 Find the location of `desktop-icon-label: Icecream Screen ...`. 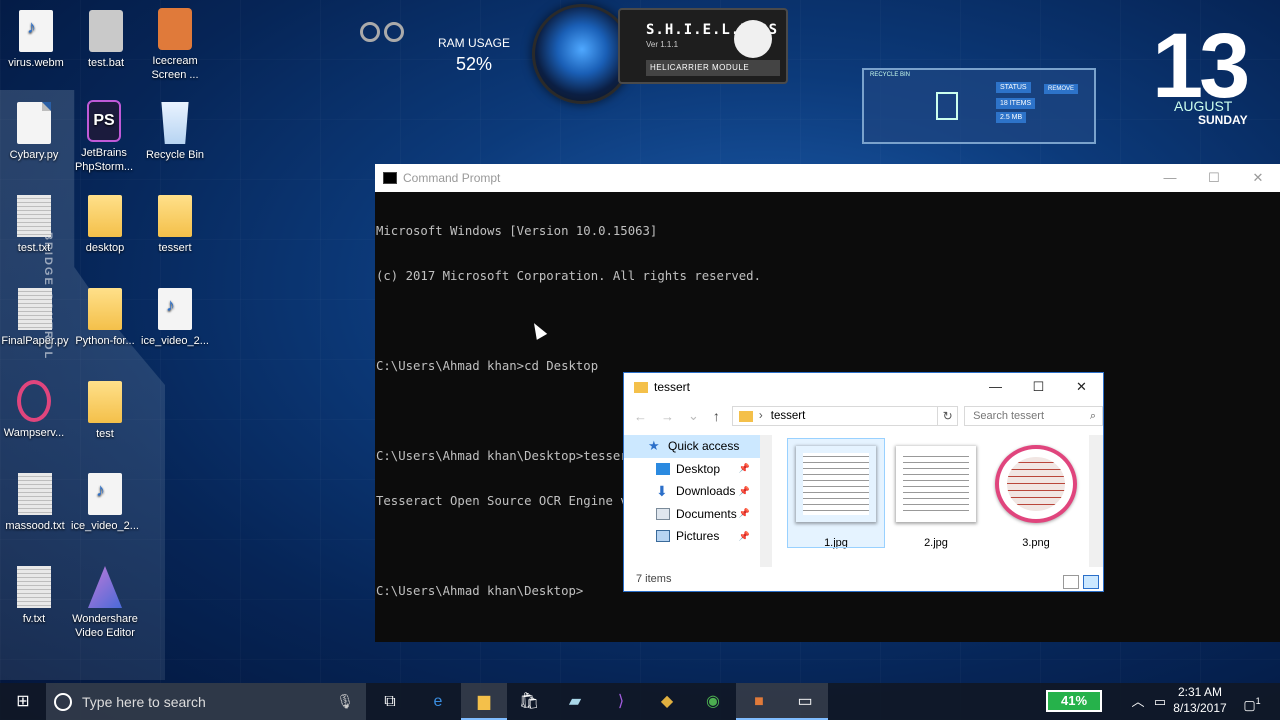

desktop-icon-label: Icecream Screen ... is located at coordinates (175, 68).